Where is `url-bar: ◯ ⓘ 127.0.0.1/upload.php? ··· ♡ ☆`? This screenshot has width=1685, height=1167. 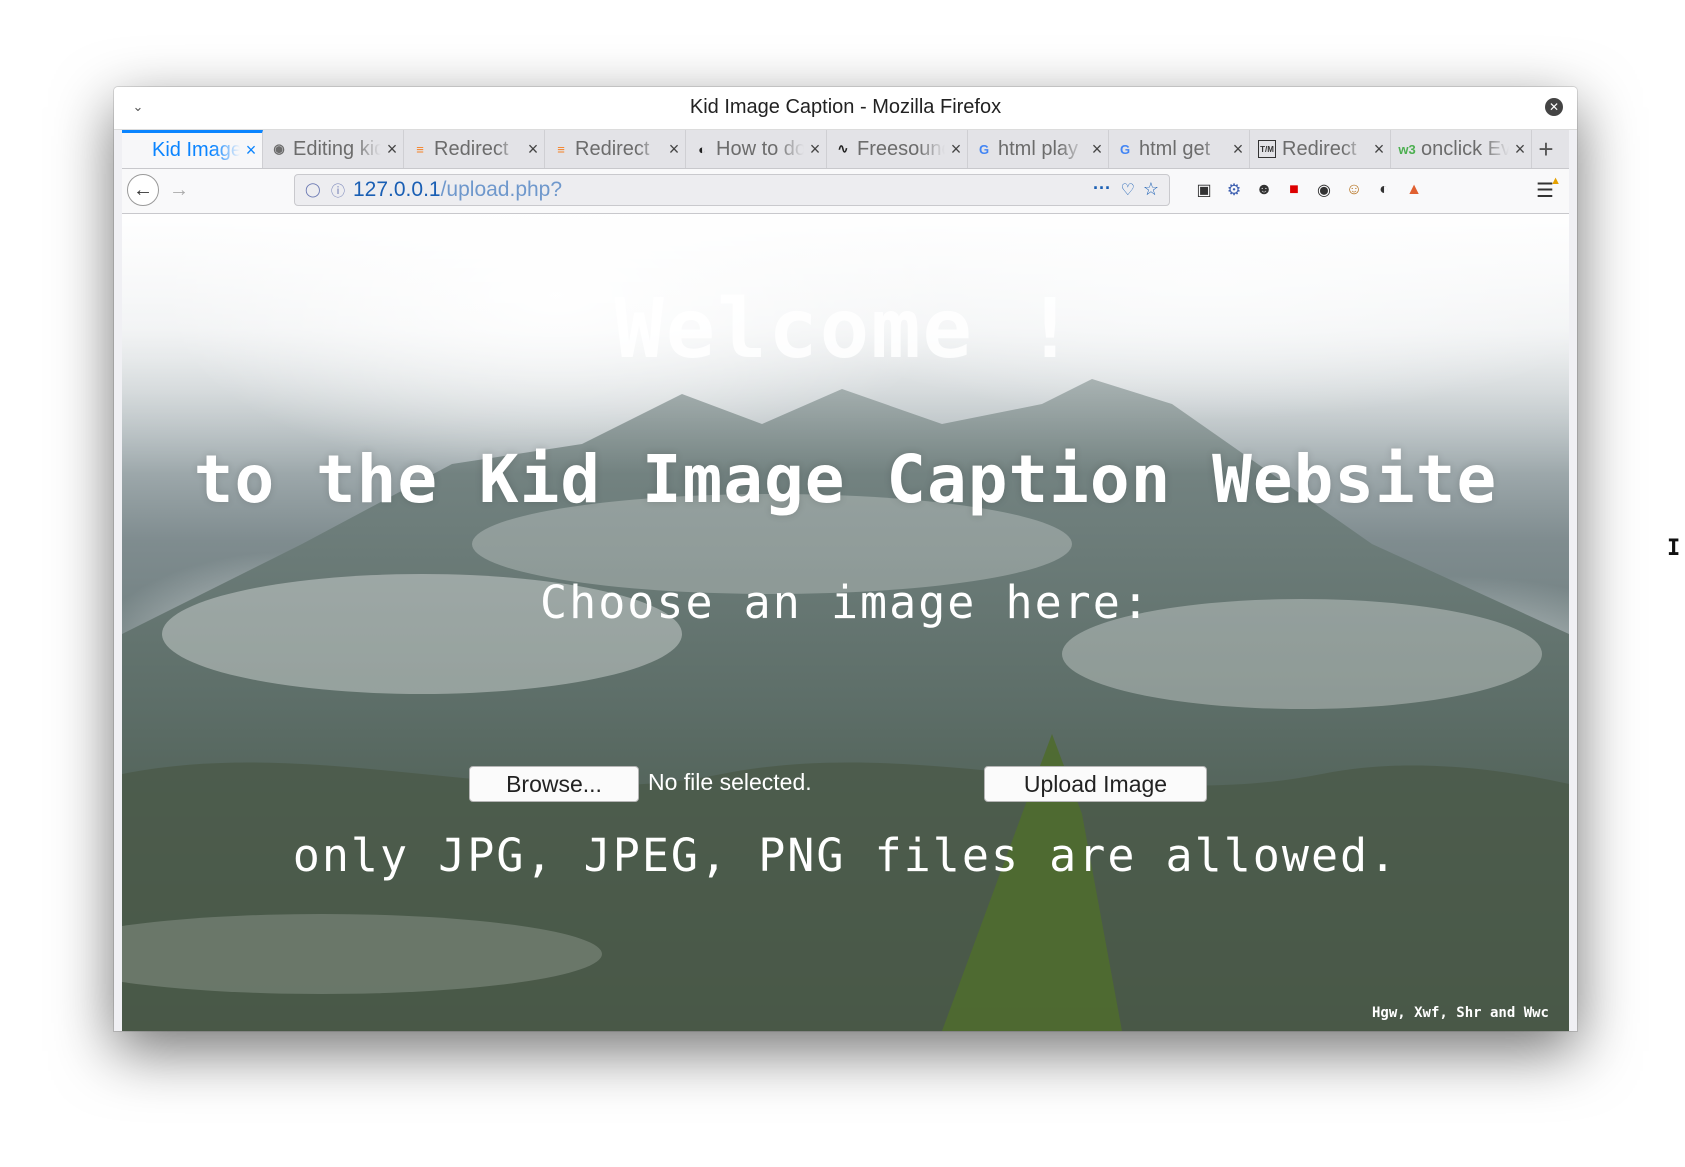 url-bar: ◯ ⓘ 127.0.0.1/upload.php? ··· ♡ ☆ is located at coordinates (732, 190).